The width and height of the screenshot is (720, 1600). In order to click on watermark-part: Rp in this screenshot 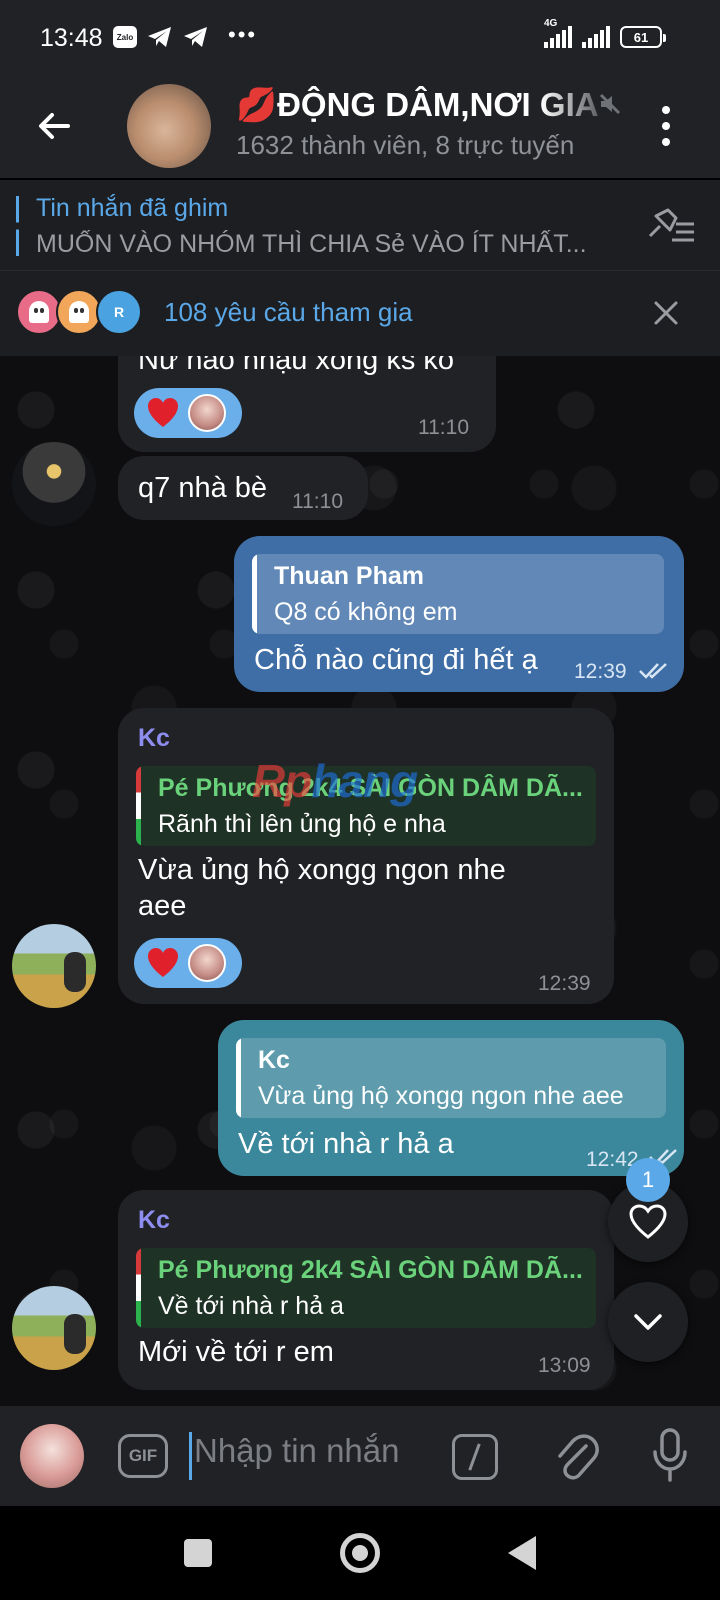, I will do `click(282, 781)`.